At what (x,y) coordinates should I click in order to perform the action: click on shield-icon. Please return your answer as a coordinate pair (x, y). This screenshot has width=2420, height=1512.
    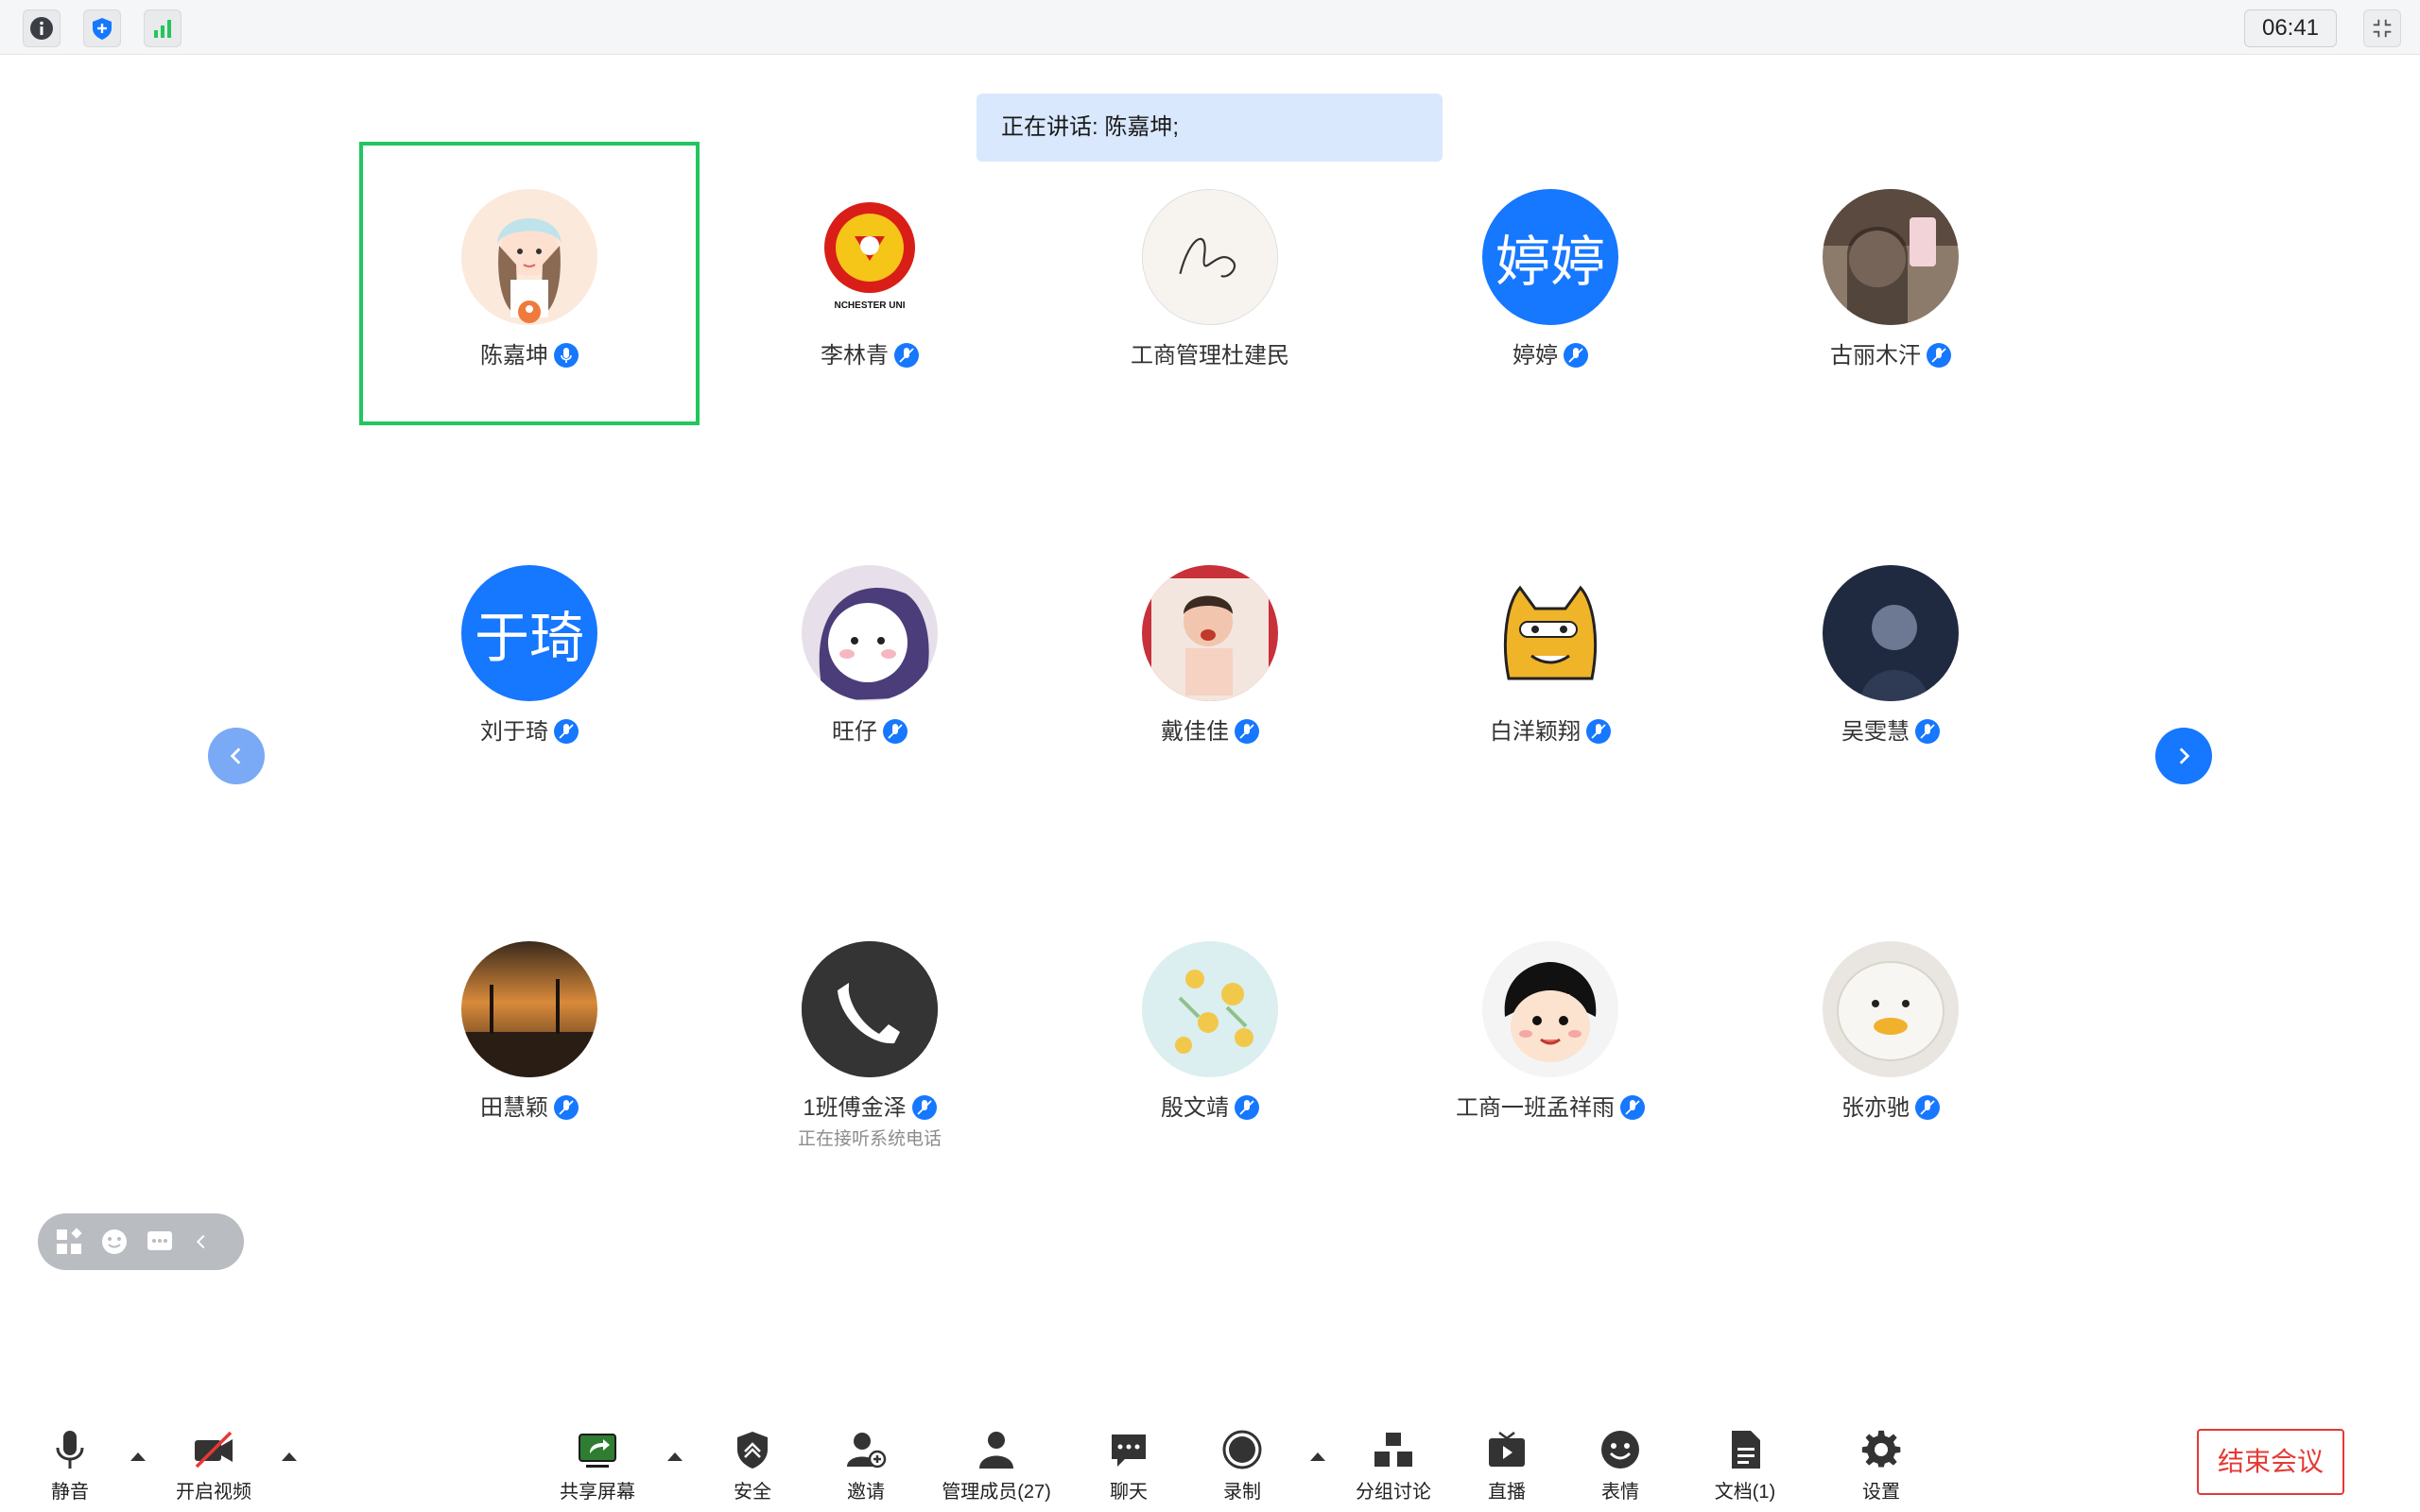
    Looking at the image, I should click on (102, 28).